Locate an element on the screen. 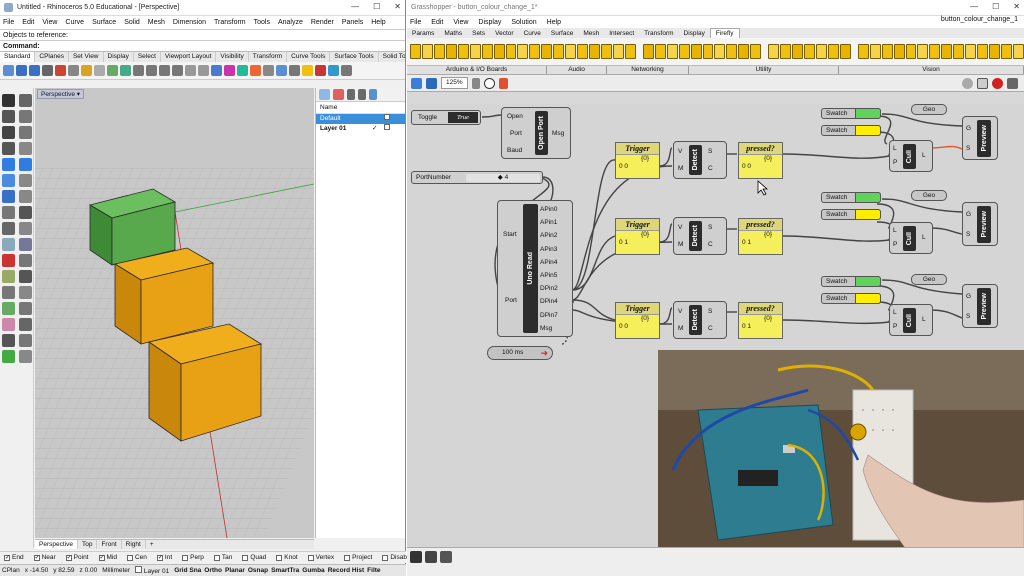  gh-tab-params: Params is located at coordinates (423, 33).